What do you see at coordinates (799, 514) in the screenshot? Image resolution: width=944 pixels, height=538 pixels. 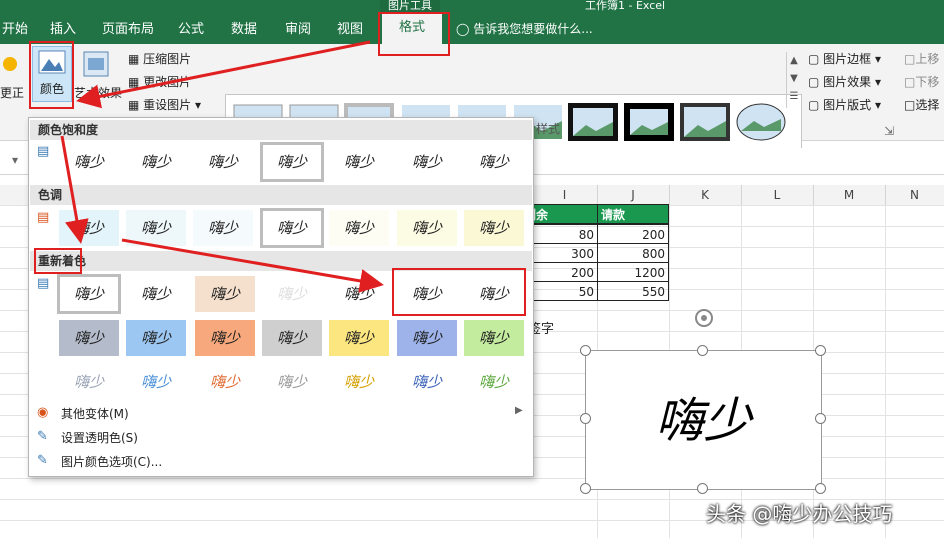 I see `watermark: 头条 @嗨少办公技巧` at bounding box center [799, 514].